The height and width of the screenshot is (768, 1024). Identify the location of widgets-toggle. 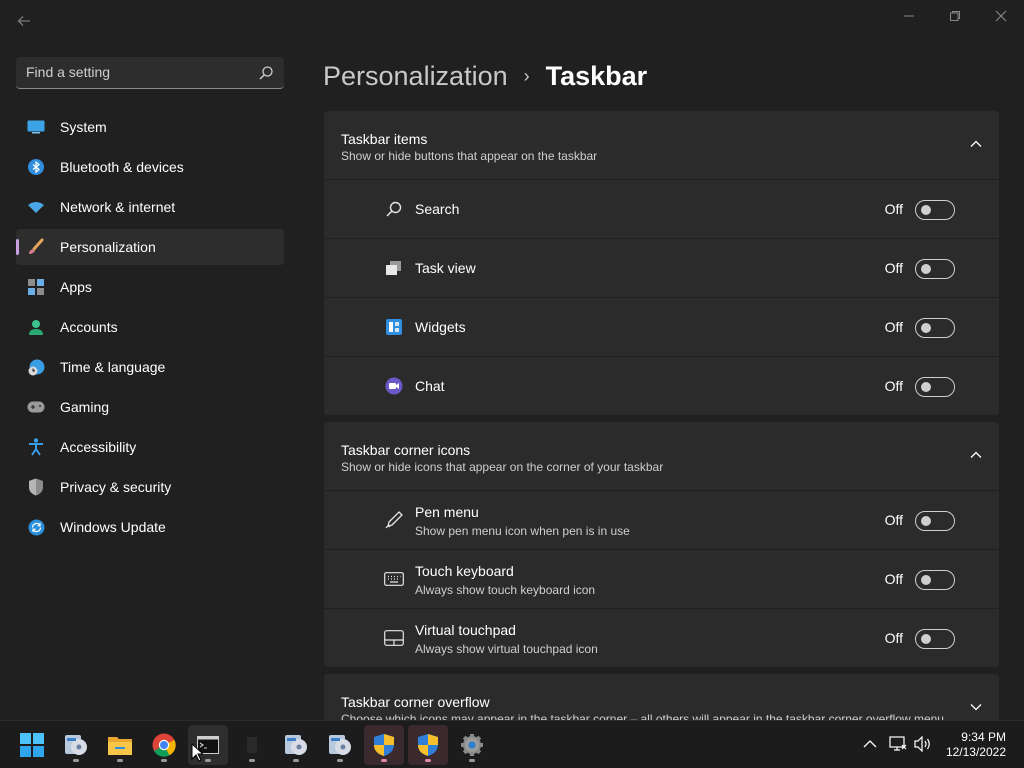
(935, 328).